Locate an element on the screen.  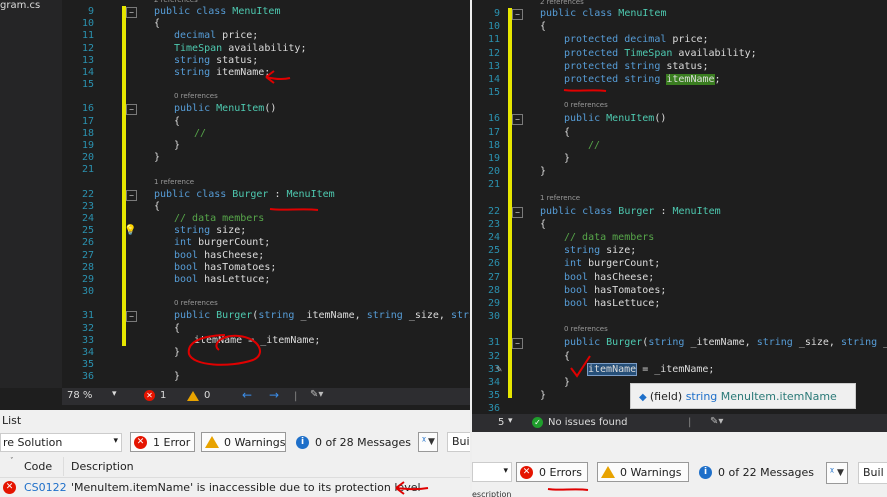
code-line: protected string itemName; is located at coordinates (642, 80).